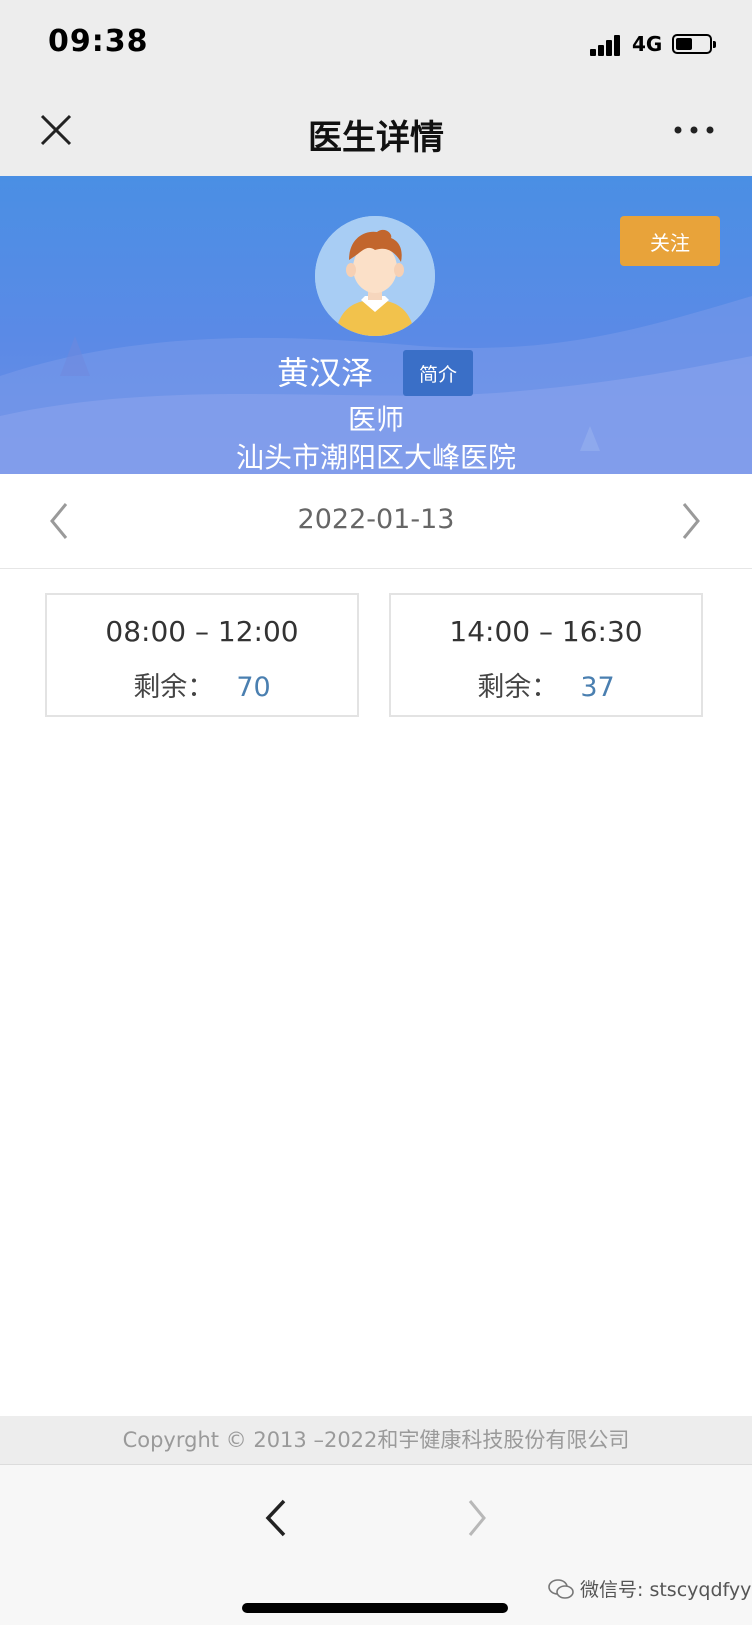 This screenshot has width=752, height=1625. Describe the element at coordinates (376, 1440) in the screenshot. I see `copyright-text: Copyrght © 2013 –2022和宇健康科技股份有限公司` at that location.